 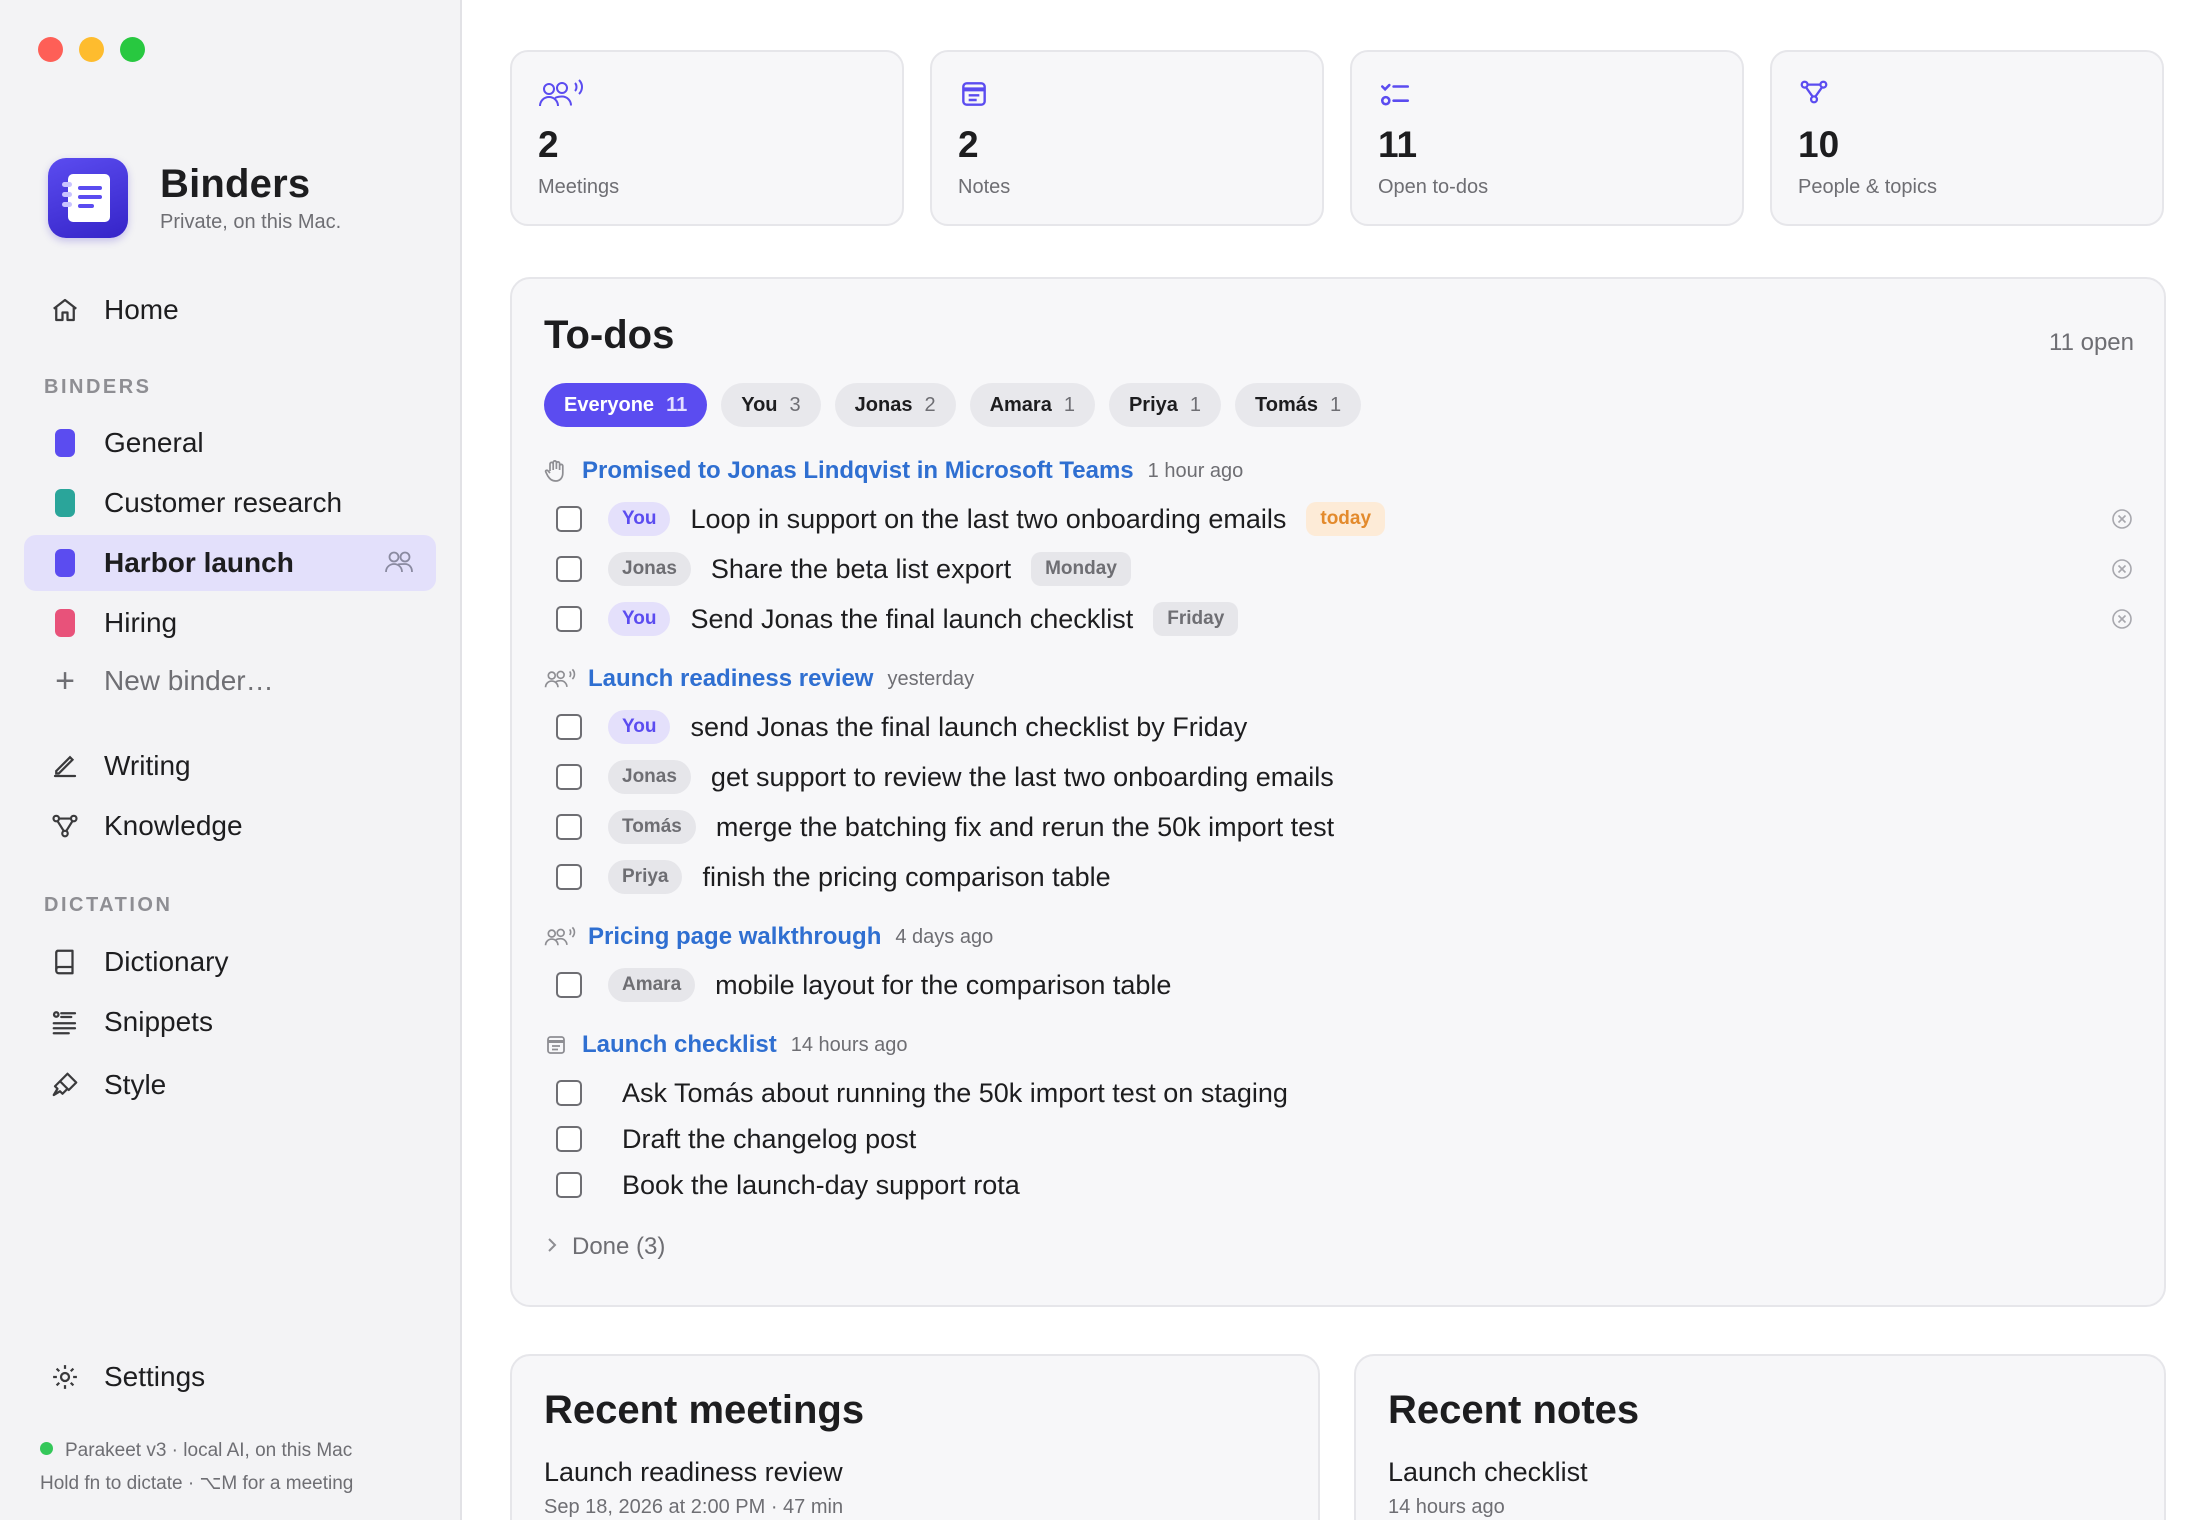 I want to click on todo-text: mobile layout for the comparison table, so click(x=943, y=985).